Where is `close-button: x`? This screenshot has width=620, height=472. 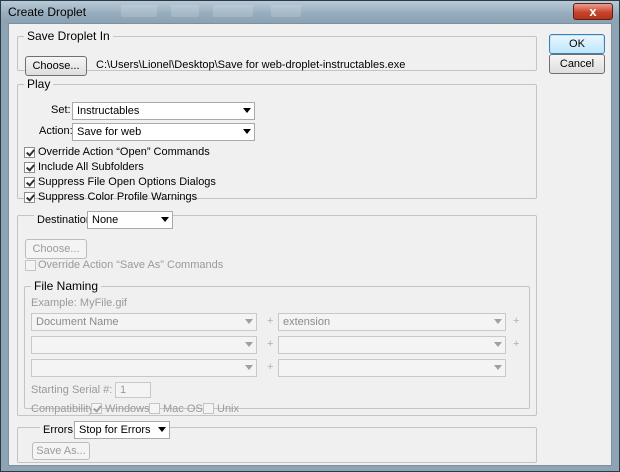
close-button: x is located at coordinates (593, 11).